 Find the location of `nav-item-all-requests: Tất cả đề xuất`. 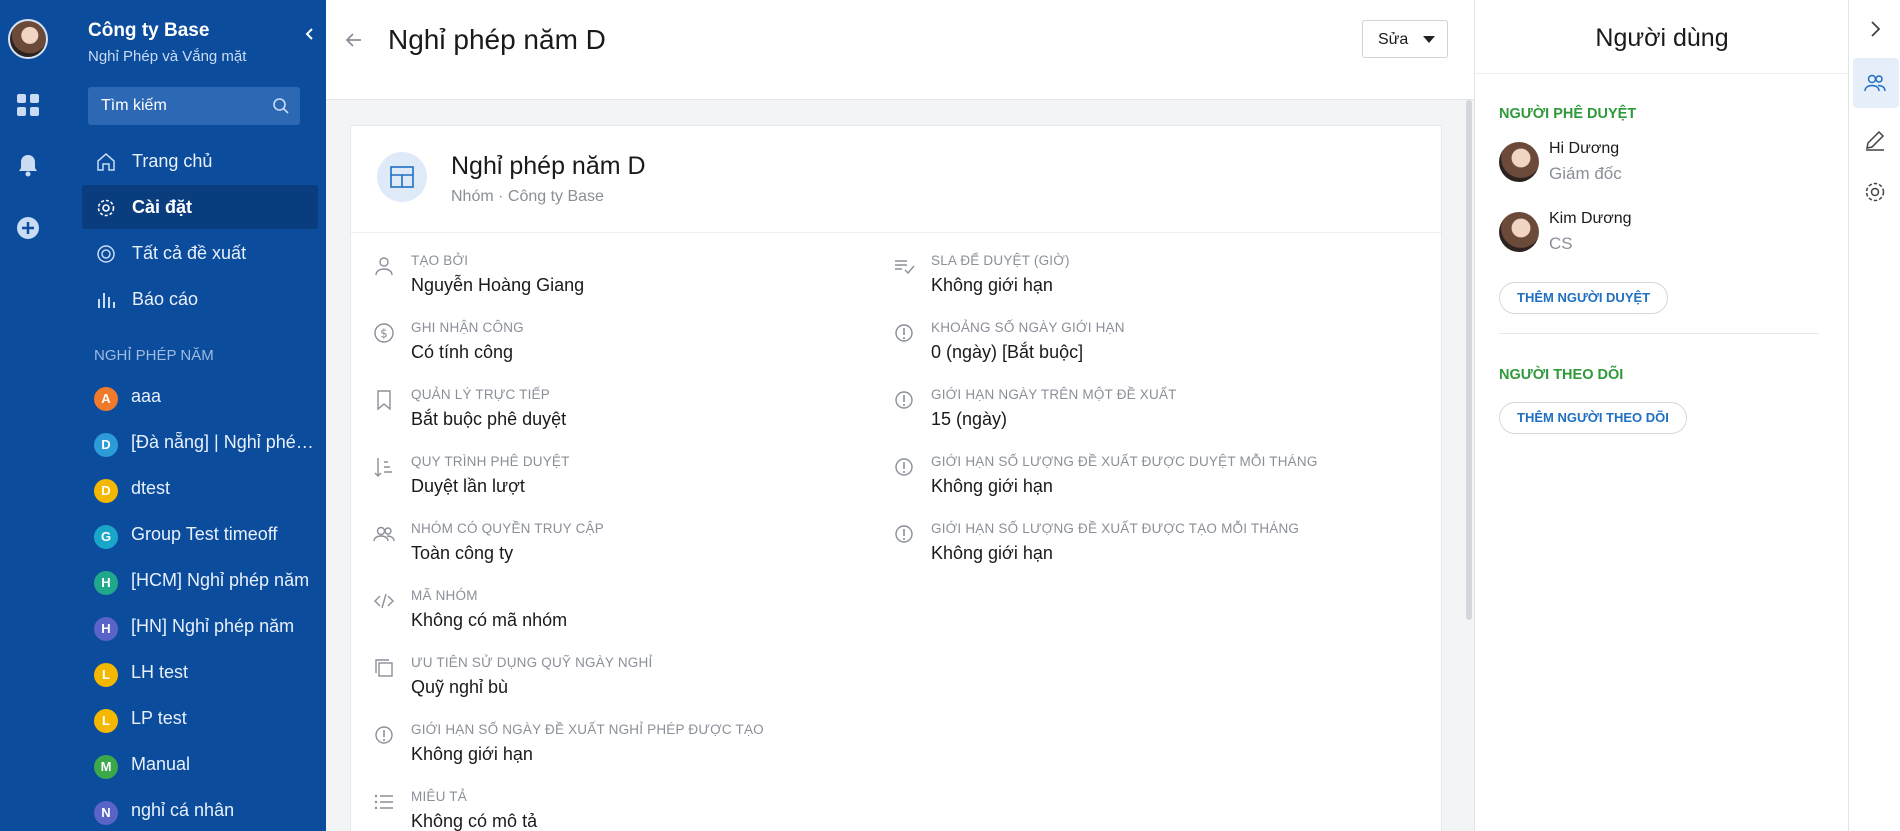

nav-item-all-requests: Tất cả đề xuất is located at coordinates (200, 253).